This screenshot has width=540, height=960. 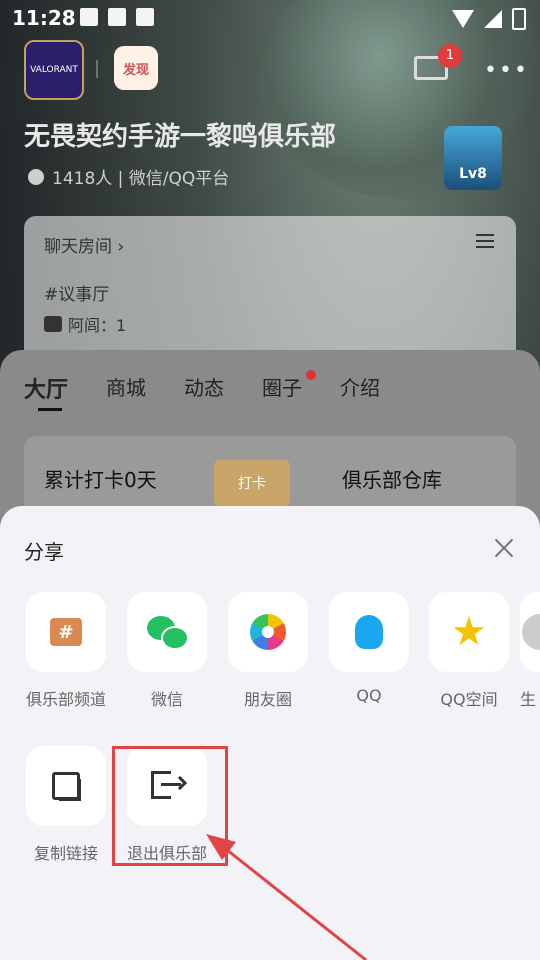 What do you see at coordinates (66, 805) in the screenshot?
I see `copy-link-button: 复制链接` at bounding box center [66, 805].